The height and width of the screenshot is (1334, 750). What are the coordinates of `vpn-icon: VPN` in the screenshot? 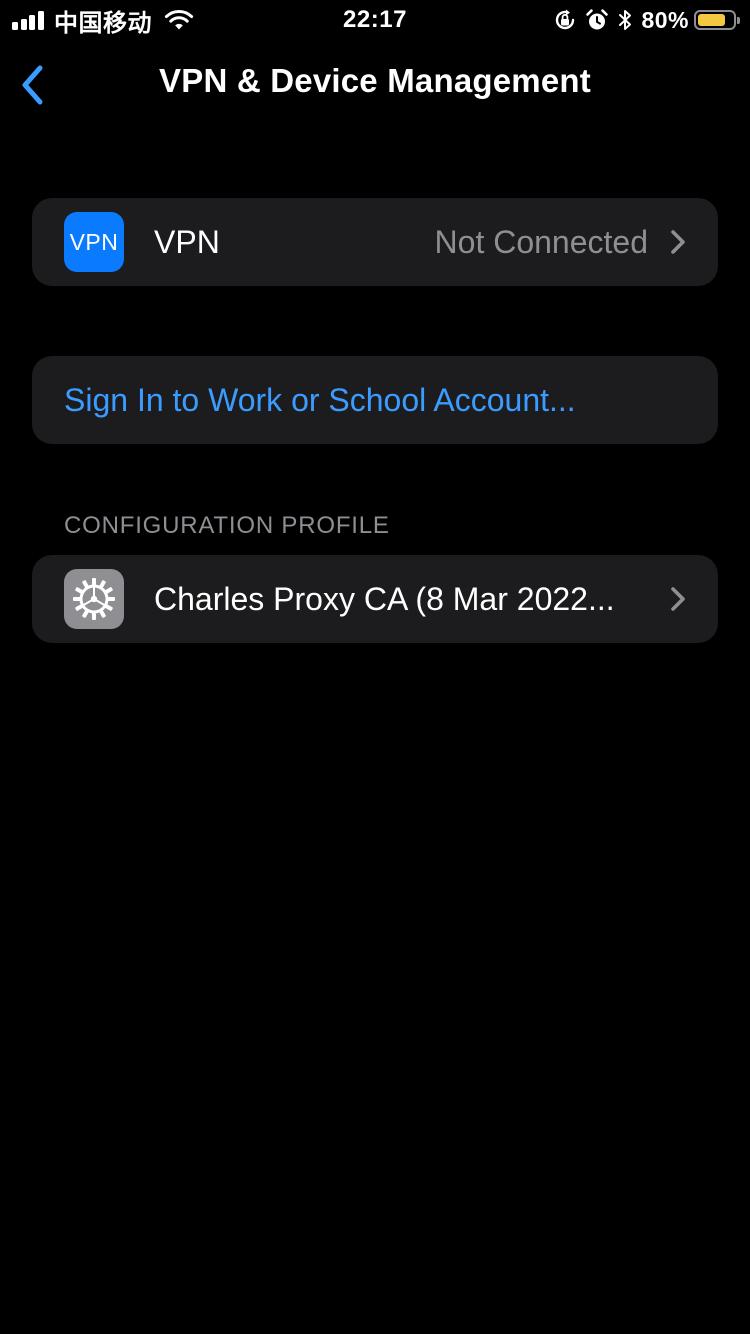 It's located at (94, 242).